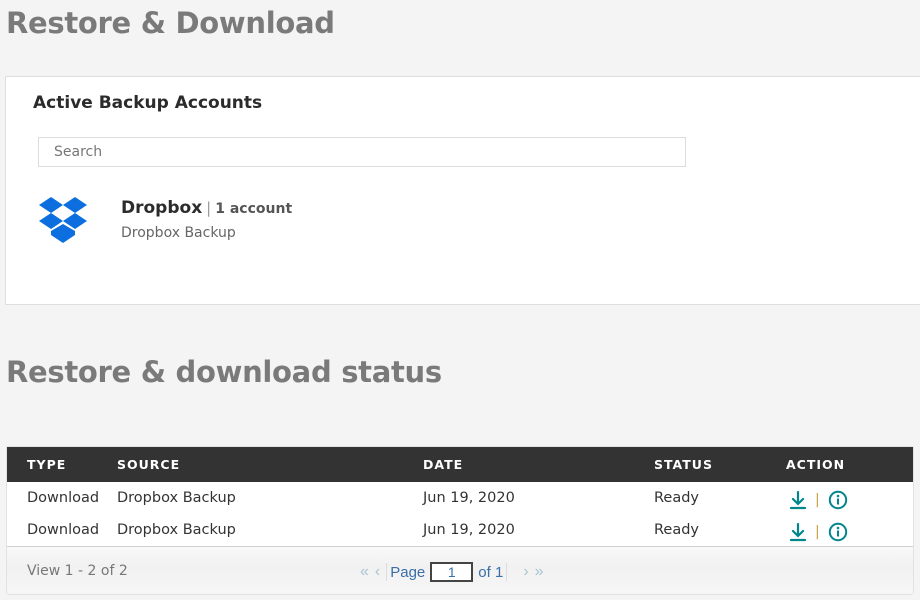 The width and height of the screenshot is (920, 600). Describe the element at coordinates (362, 152) in the screenshot. I see `search-input` at that location.